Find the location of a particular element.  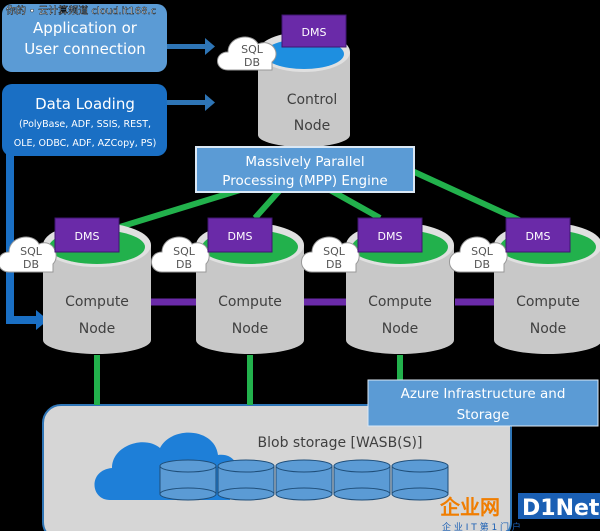

svg-text: Application or is located at coordinates (85, 28).